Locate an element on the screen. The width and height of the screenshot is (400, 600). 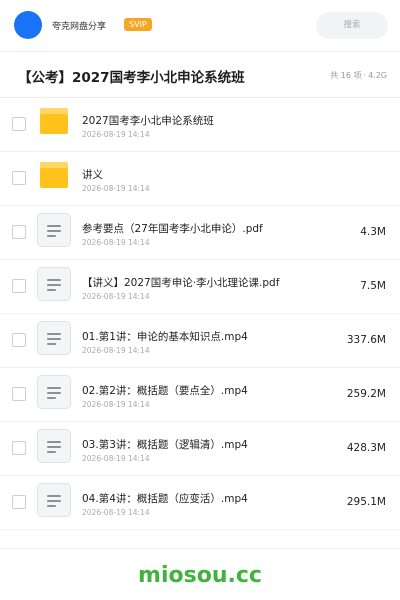
file-name: 02.第2讲：概括题（要点全）.mp4 is located at coordinates (165, 391).